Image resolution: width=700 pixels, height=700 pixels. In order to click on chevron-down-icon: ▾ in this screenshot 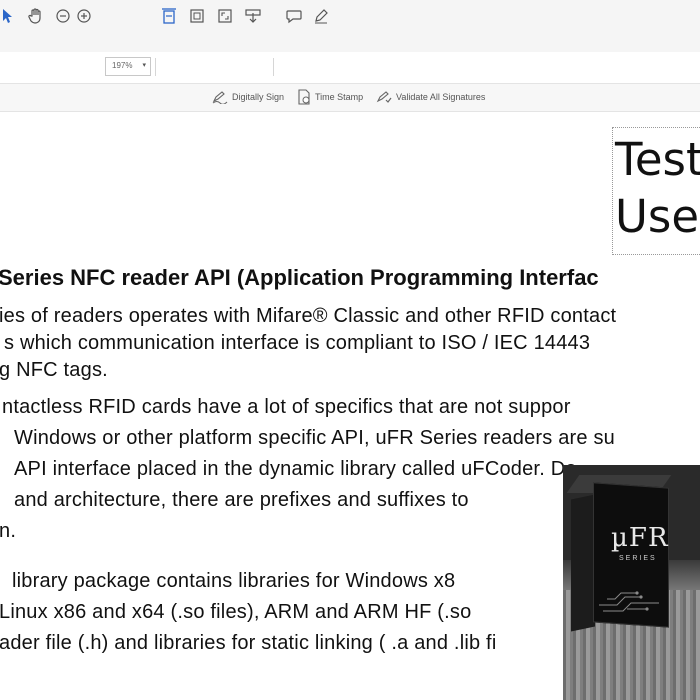, I will do `click(144, 65)`.